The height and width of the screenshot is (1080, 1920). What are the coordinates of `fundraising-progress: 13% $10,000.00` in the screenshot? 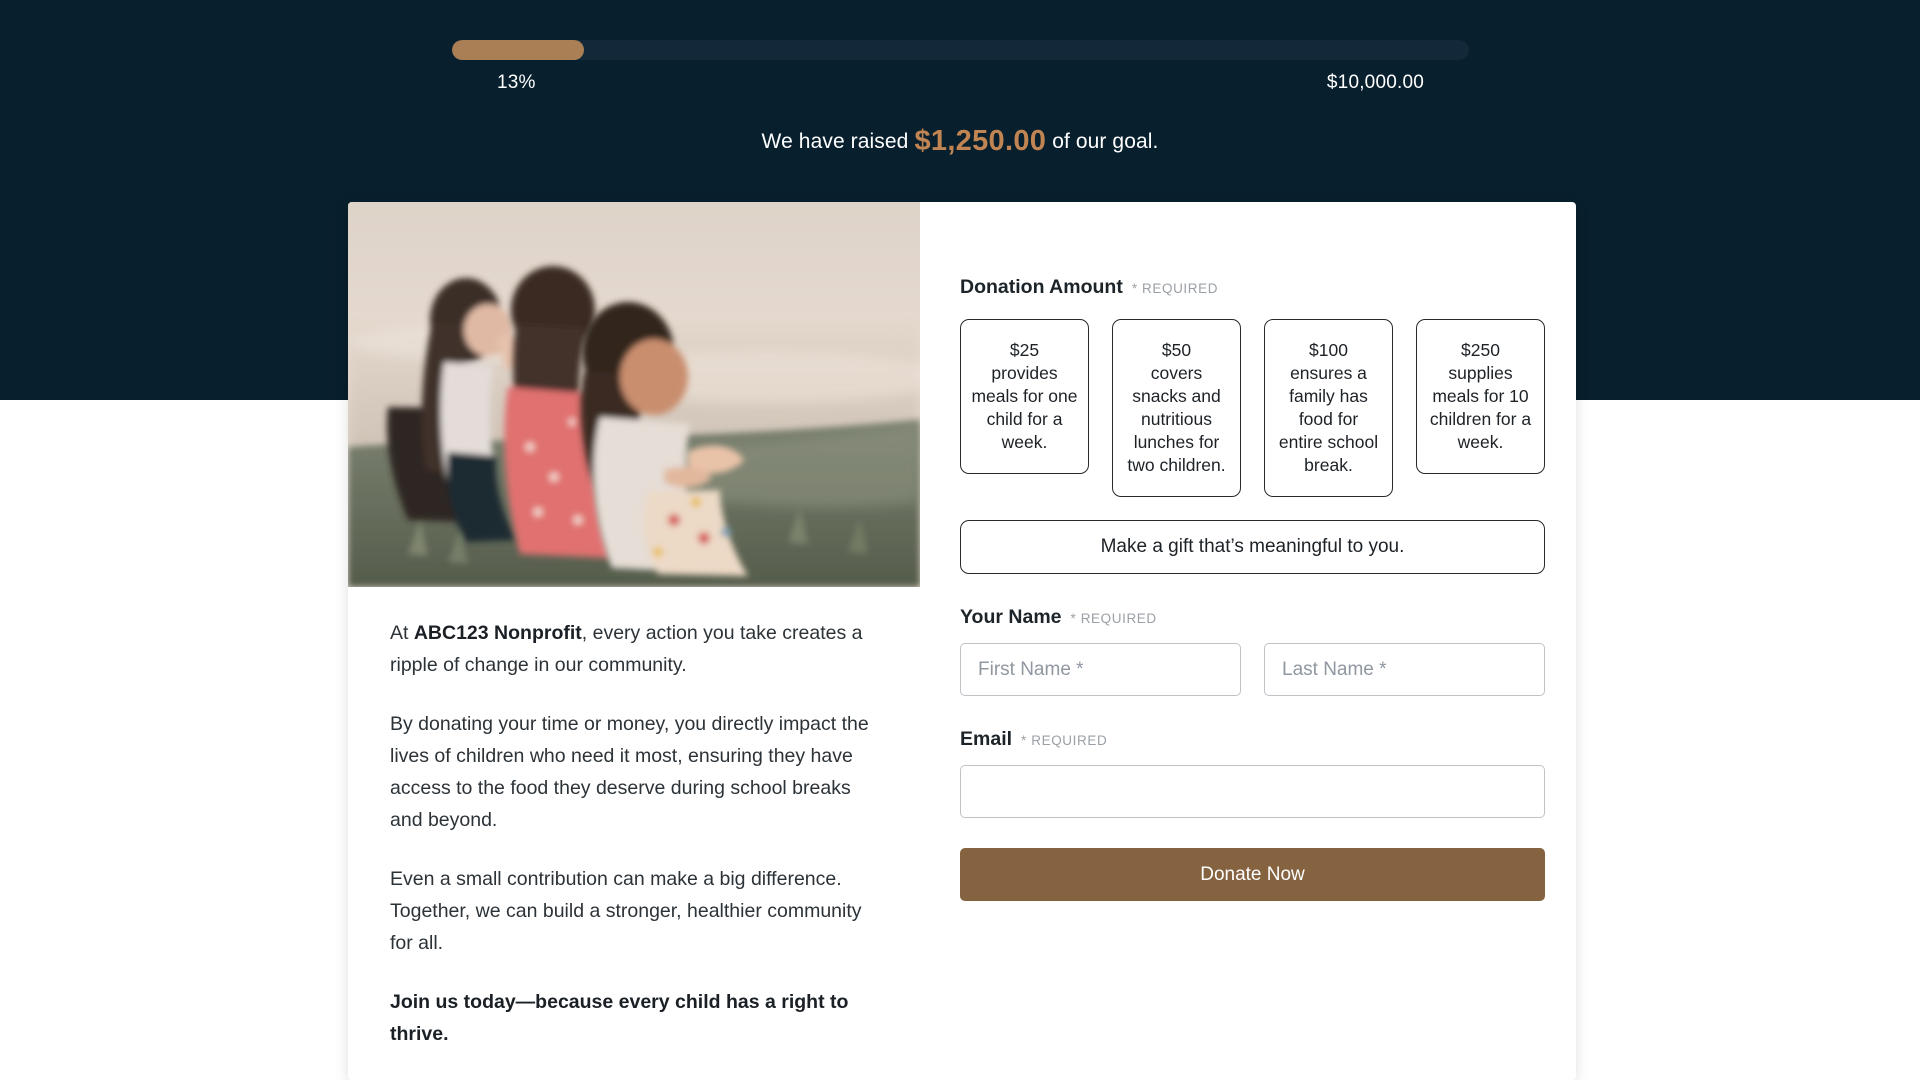 It's located at (960, 67).